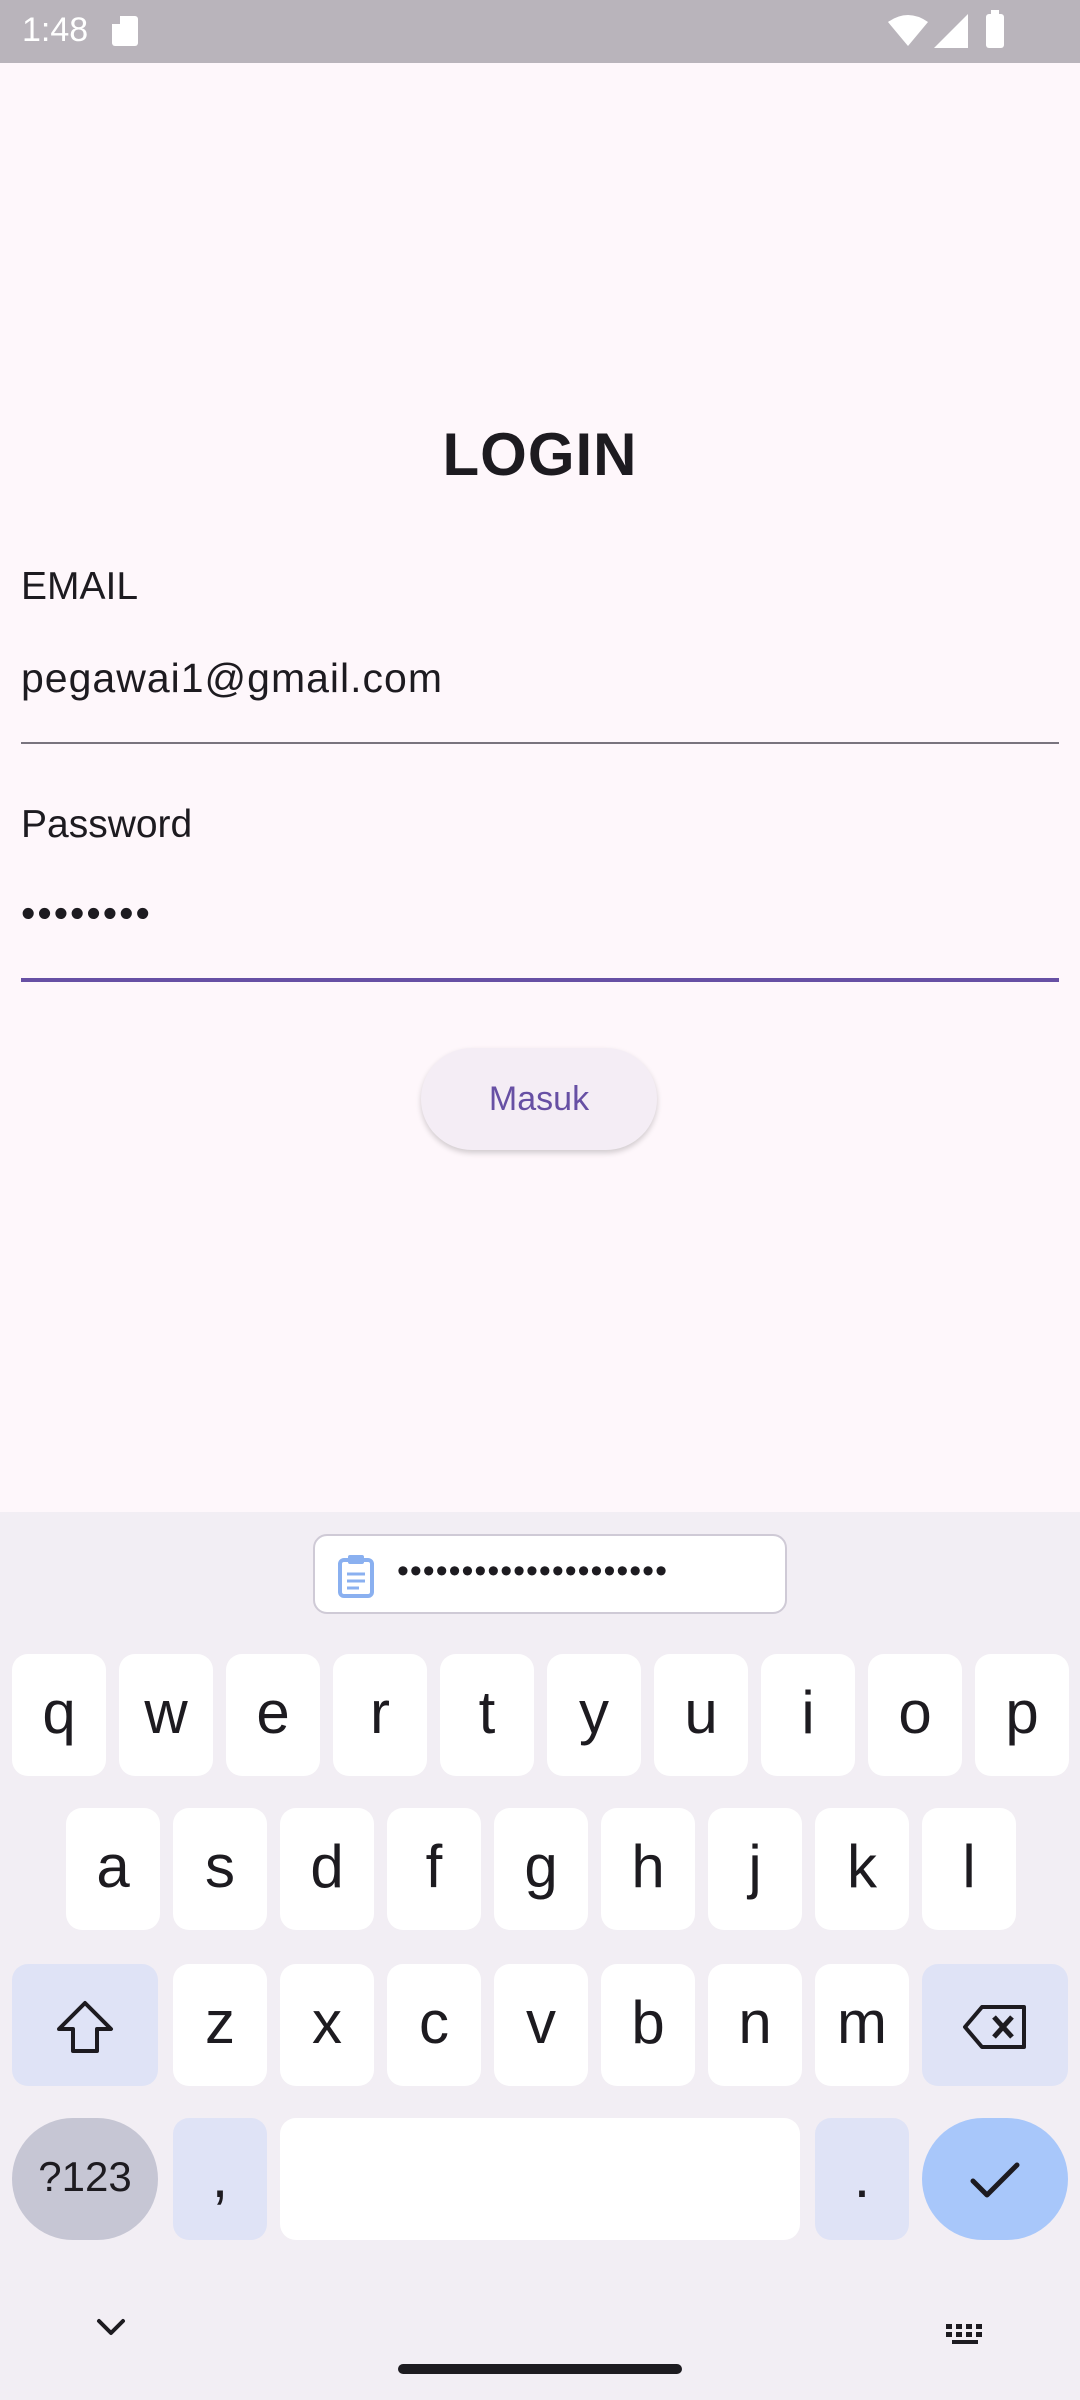  What do you see at coordinates (113, 1869) in the screenshot?
I see `key-a: a` at bounding box center [113, 1869].